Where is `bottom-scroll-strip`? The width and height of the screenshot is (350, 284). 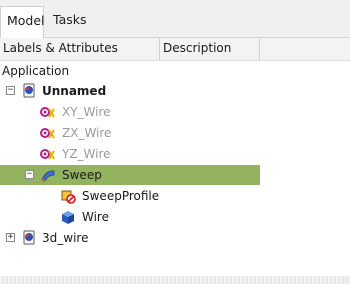 bottom-scroll-strip is located at coordinates (175, 280).